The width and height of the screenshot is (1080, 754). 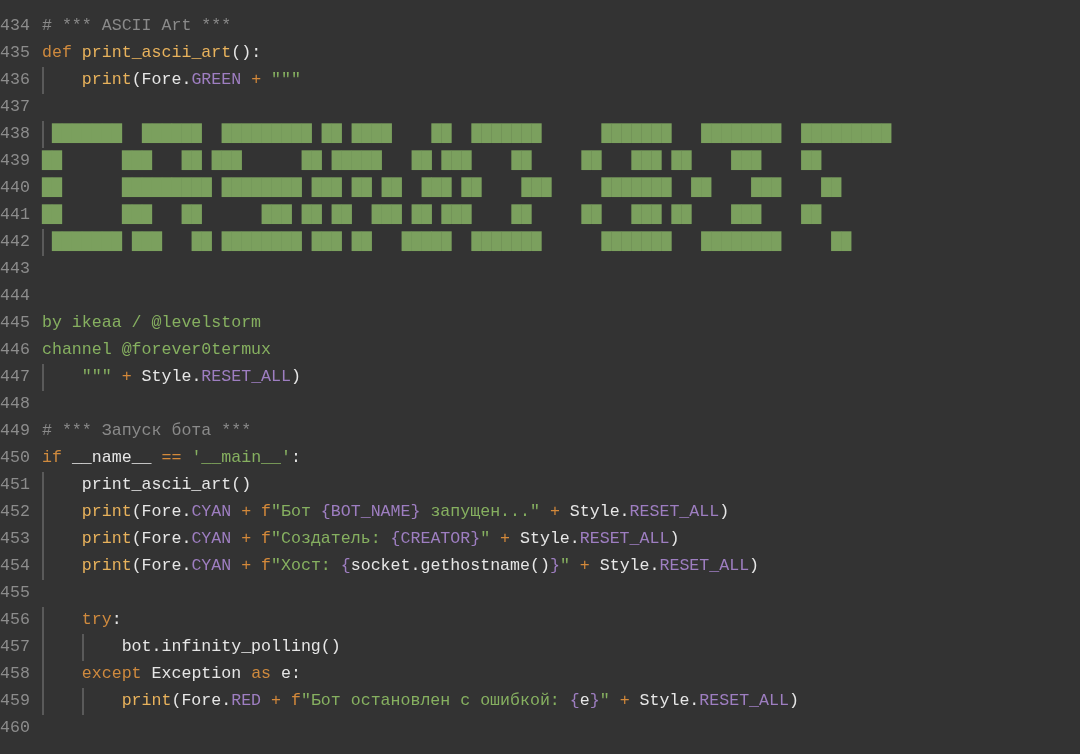 I want to click on line-number: 449, so click(x=15, y=431).